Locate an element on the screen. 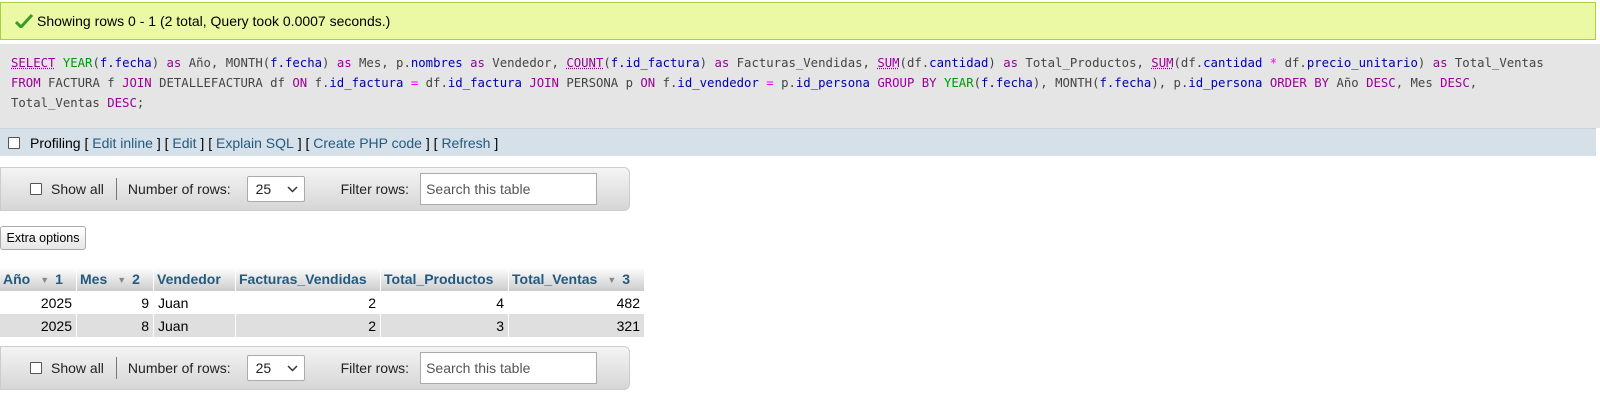 This screenshot has width=1600, height=401. table-row: 2025 8 Juan 2 3 321 is located at coordinates (322, 325).